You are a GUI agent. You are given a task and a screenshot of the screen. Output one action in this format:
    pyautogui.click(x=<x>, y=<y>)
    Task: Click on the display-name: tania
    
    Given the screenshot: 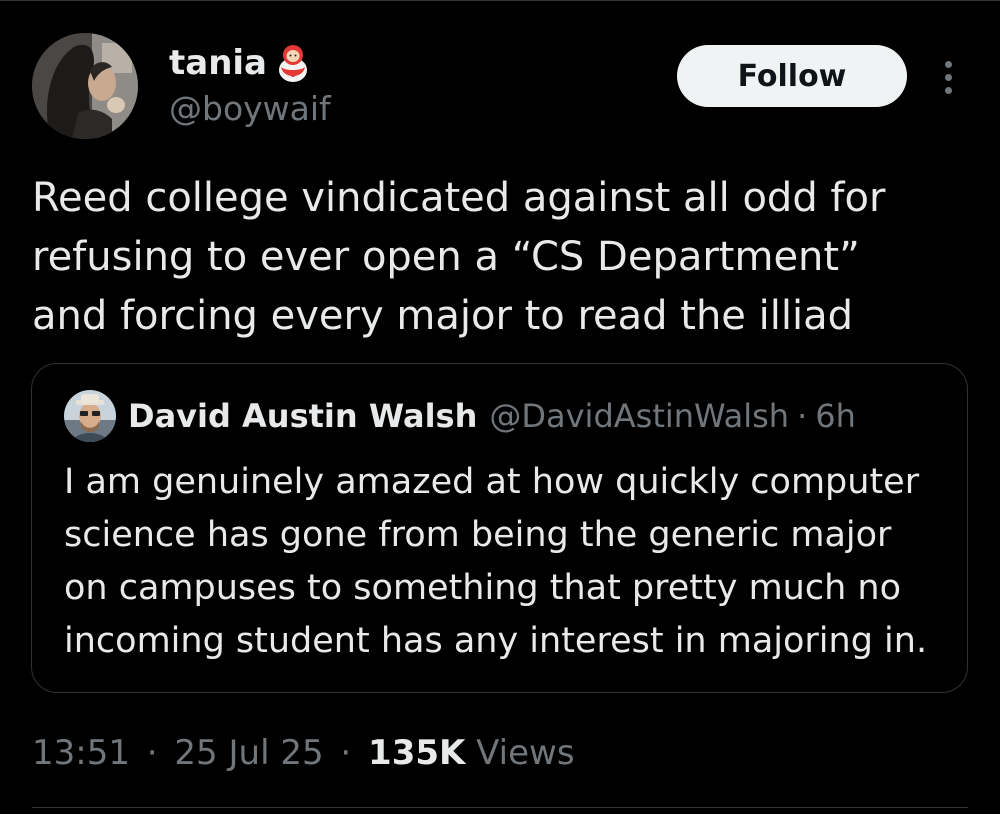 What is the action you would take?
    pyautogui.click(x=218, y=63)
    